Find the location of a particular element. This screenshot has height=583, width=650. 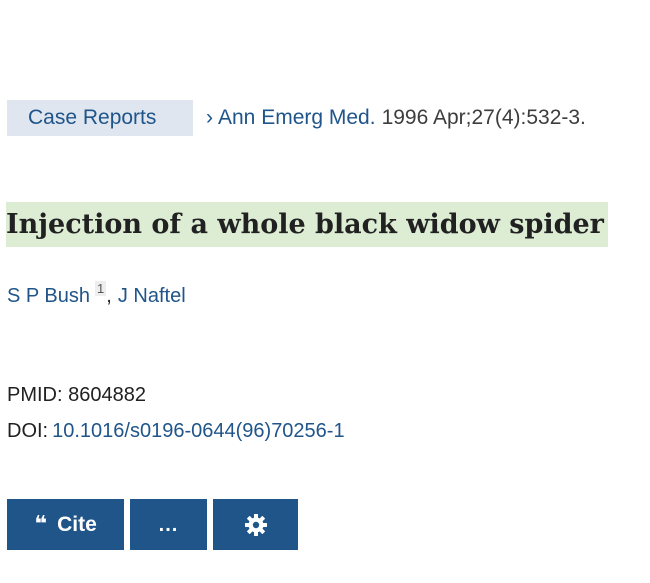

doi-label: DOI: is located at coordinates (28, 431).